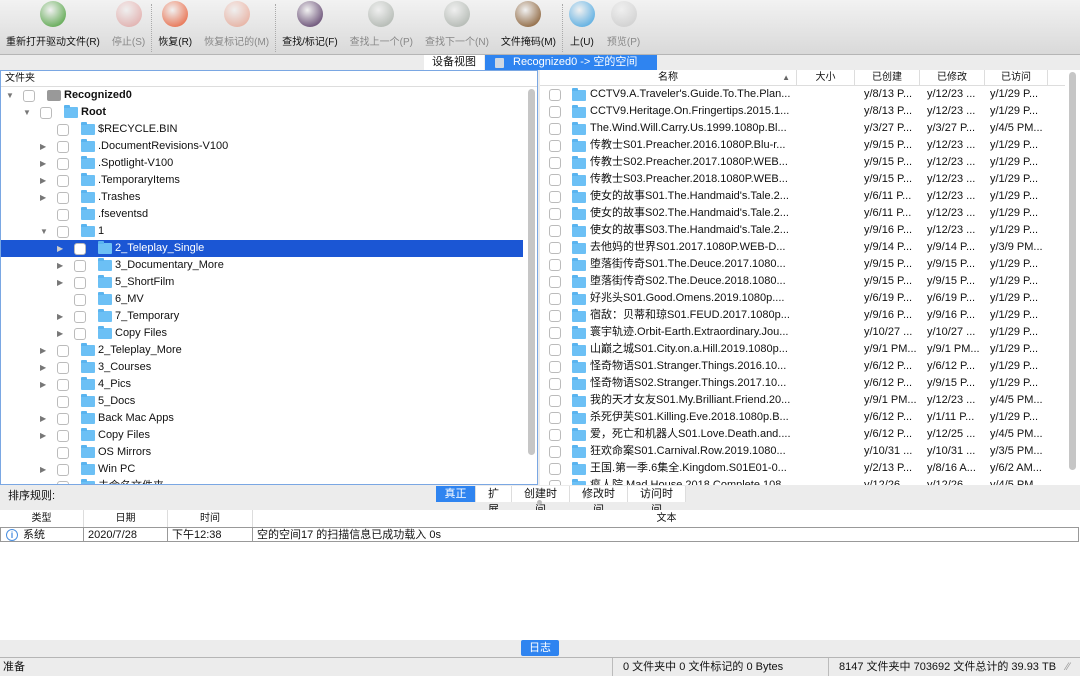 This screenshot has height=676, width=1080. I want to click on tree-item: OS Mirrors, so click(262, 452).